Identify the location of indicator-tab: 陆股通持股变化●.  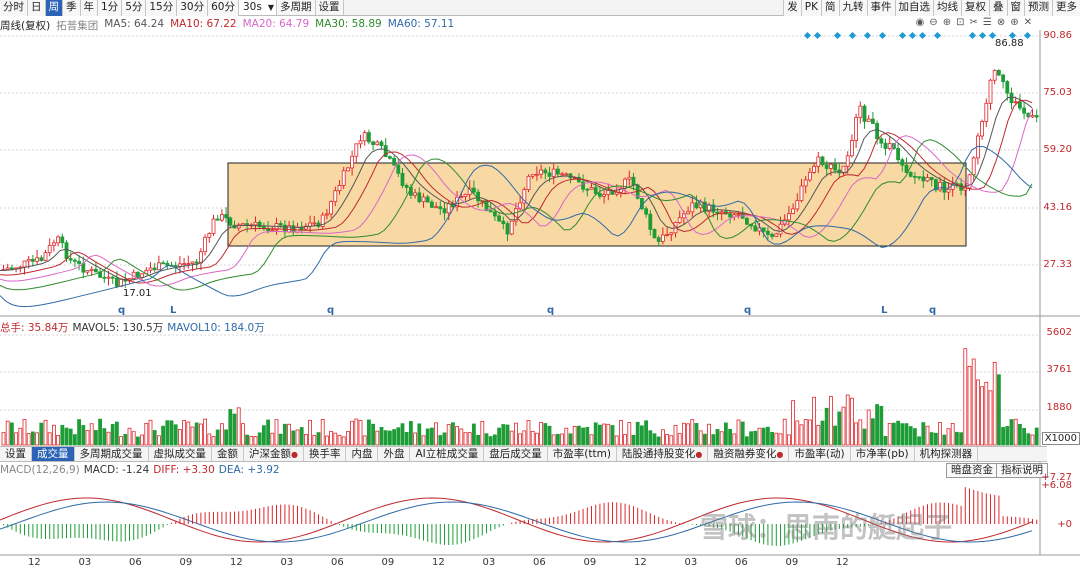
(663, 454).